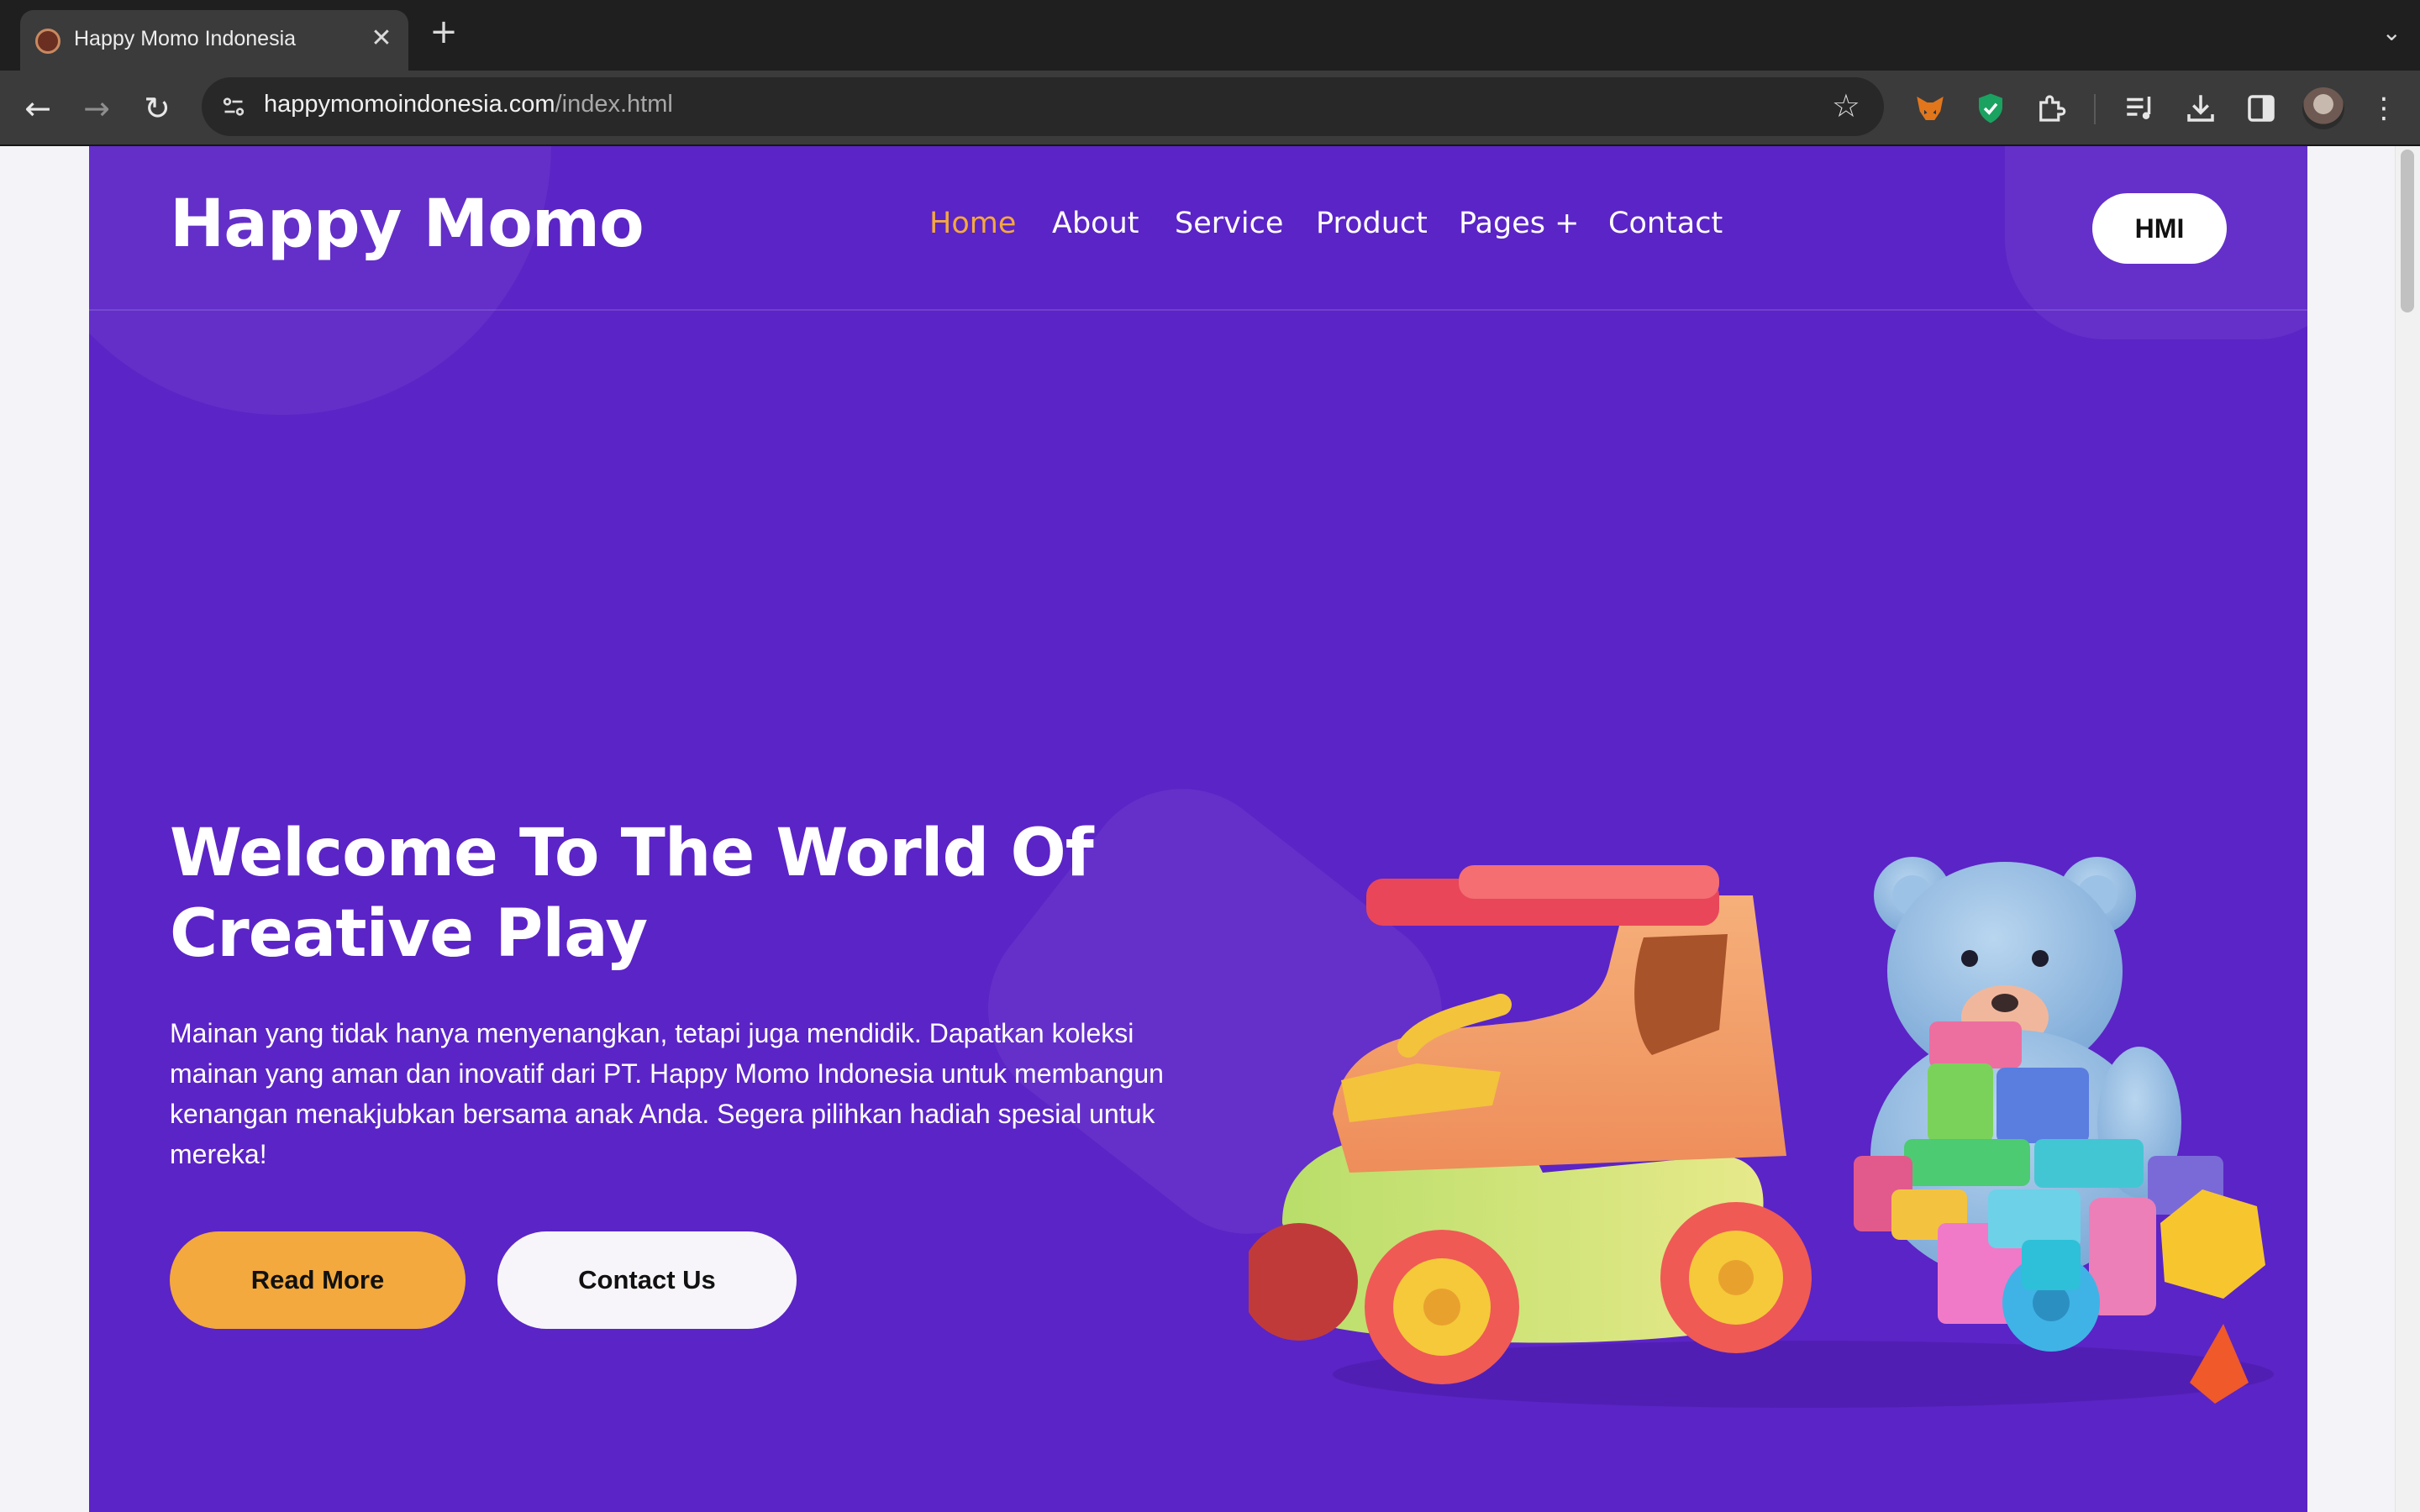 This screenshot has width=2420, height=1512. What do you see at coordinates (185, 38) in the screenshot?
I see `tab-title: Happy Momo Indonesia` at bounding box center [185, 38].